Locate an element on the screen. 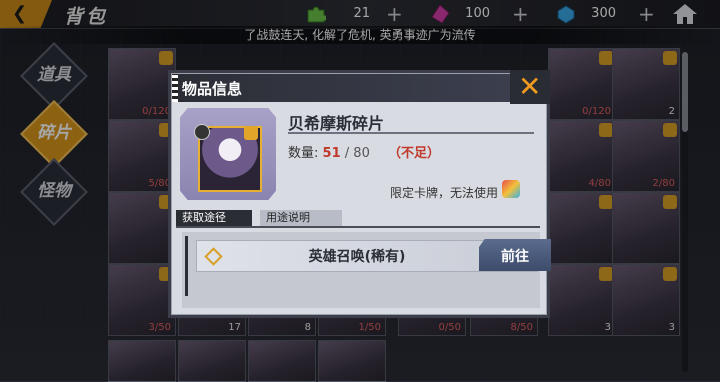 This screenshot has height=382, width=720. quantity-row: 数量: 51 / 80 （不足） is located at coordinates (364, 151).